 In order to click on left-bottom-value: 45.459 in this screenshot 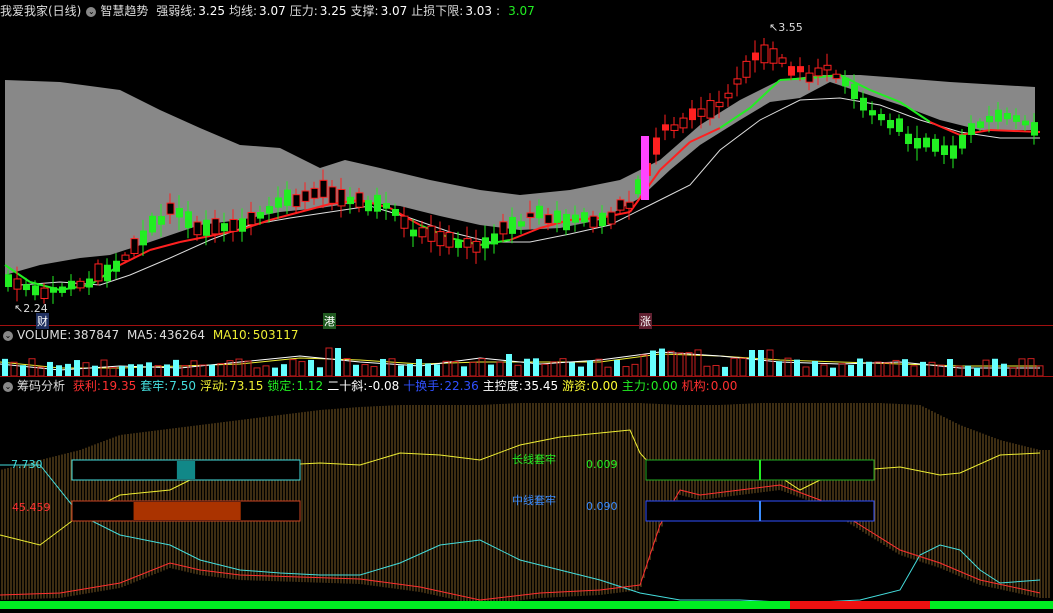, I will do `click(31, 507)`.